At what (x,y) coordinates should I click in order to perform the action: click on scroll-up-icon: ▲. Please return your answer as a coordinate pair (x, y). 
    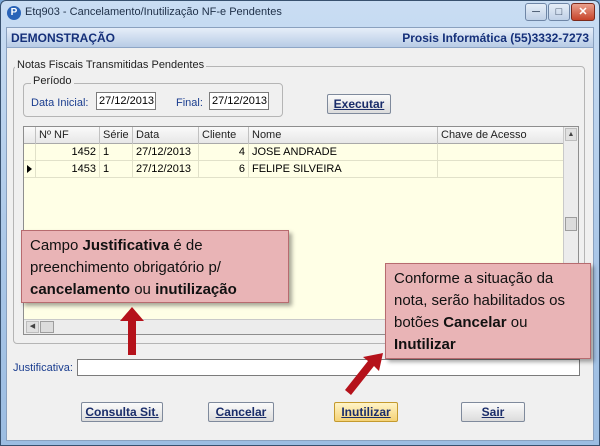
    Looking at the image, I should click on (571, 134).